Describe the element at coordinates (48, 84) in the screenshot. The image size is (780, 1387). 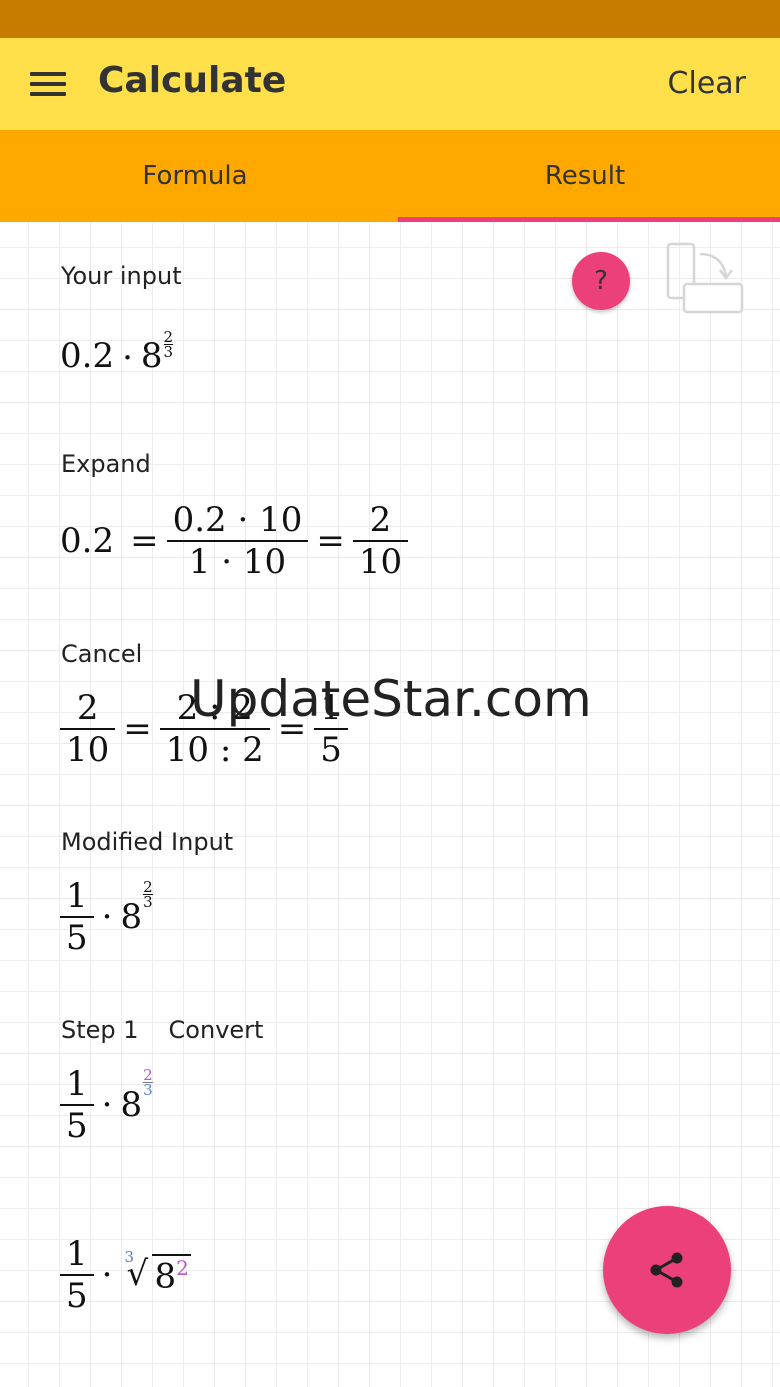
I see `menu-icon` at that location.